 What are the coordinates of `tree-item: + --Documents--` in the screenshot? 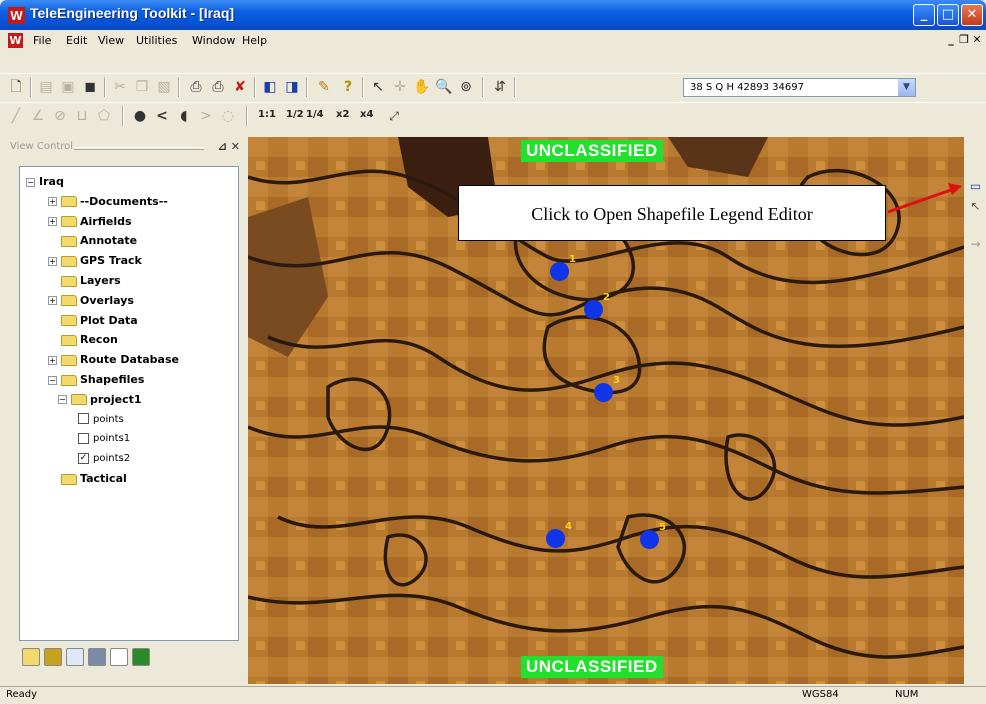 It's located at (108, 202).